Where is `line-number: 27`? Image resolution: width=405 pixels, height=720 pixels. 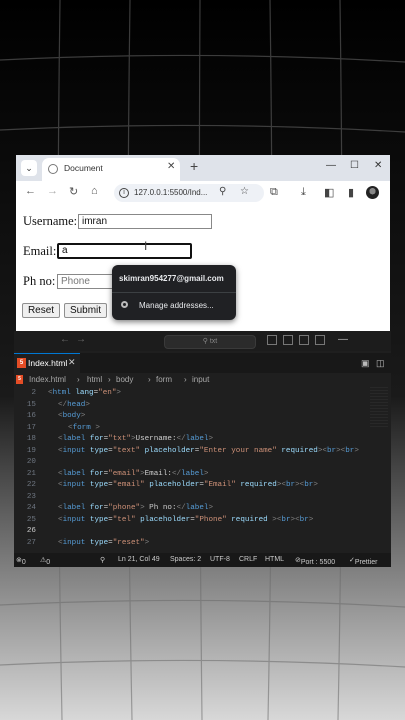
line-number: 27 is located at coordinates (31, 542).